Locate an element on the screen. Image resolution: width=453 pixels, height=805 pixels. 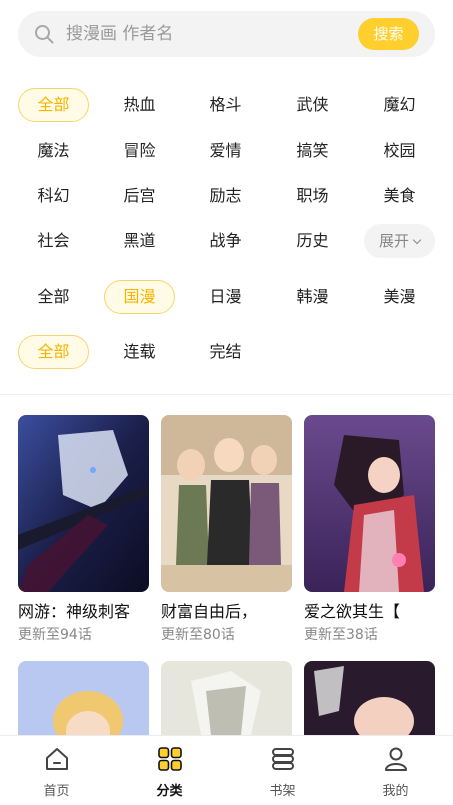
bookshelf-icon is located at coordinates (283, 759).